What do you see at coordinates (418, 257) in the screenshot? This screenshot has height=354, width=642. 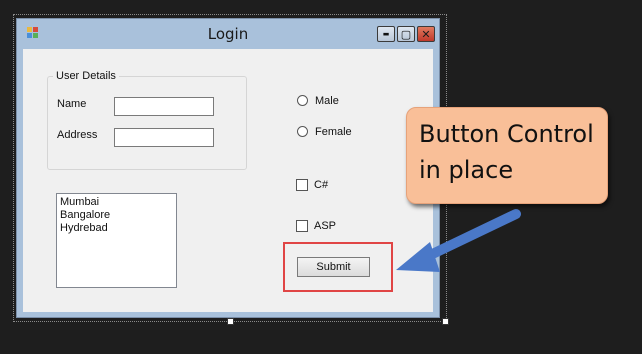 I see `arrow-head` at bounding box center [418, 257].